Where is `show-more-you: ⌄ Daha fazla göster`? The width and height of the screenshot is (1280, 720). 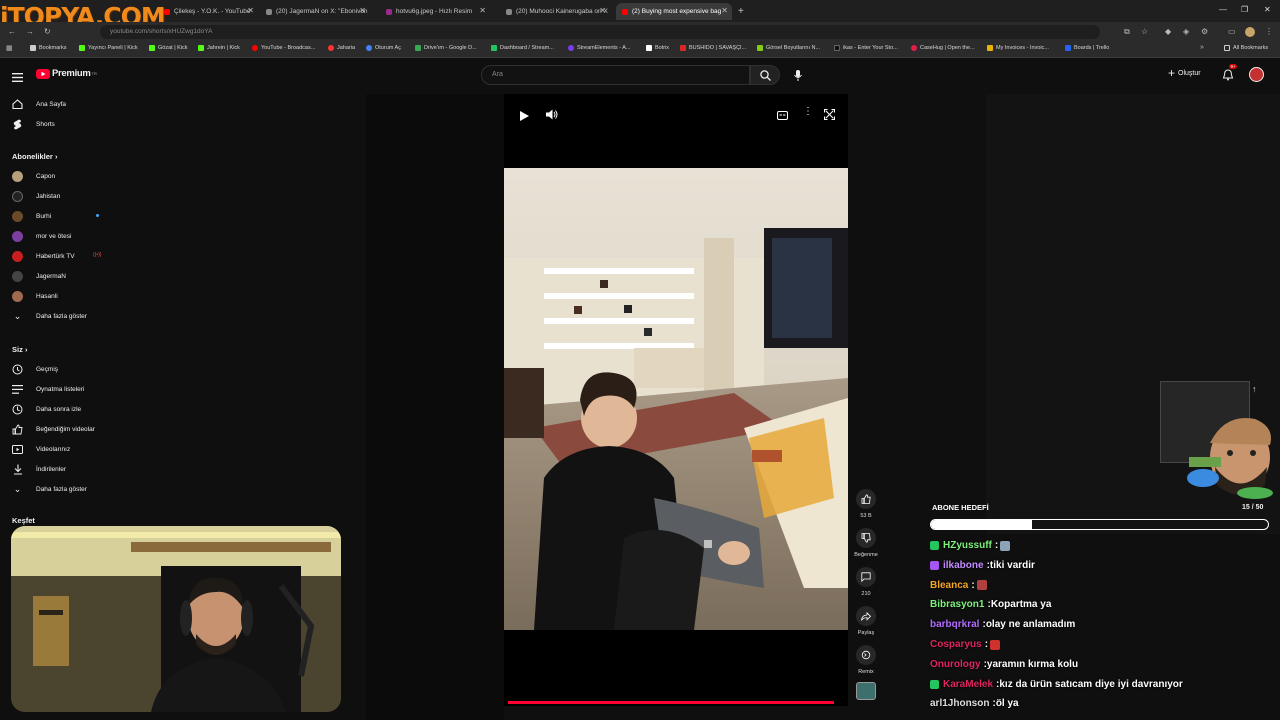 show-more-you: ⌄ Daha fazla göster is located at coordinates (60, 489).